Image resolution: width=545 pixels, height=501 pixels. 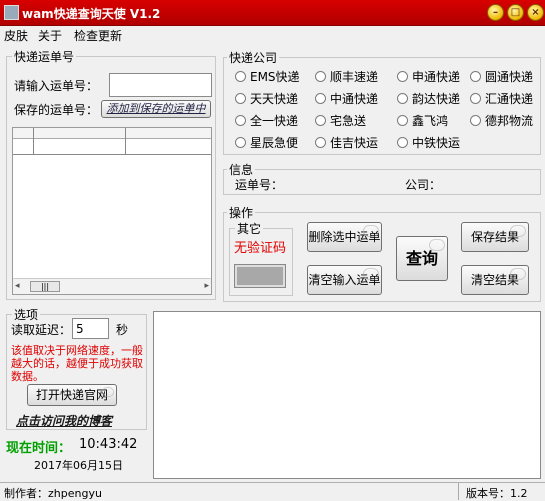 I want to click on query-label: 查询, so click(x=421, y=258).